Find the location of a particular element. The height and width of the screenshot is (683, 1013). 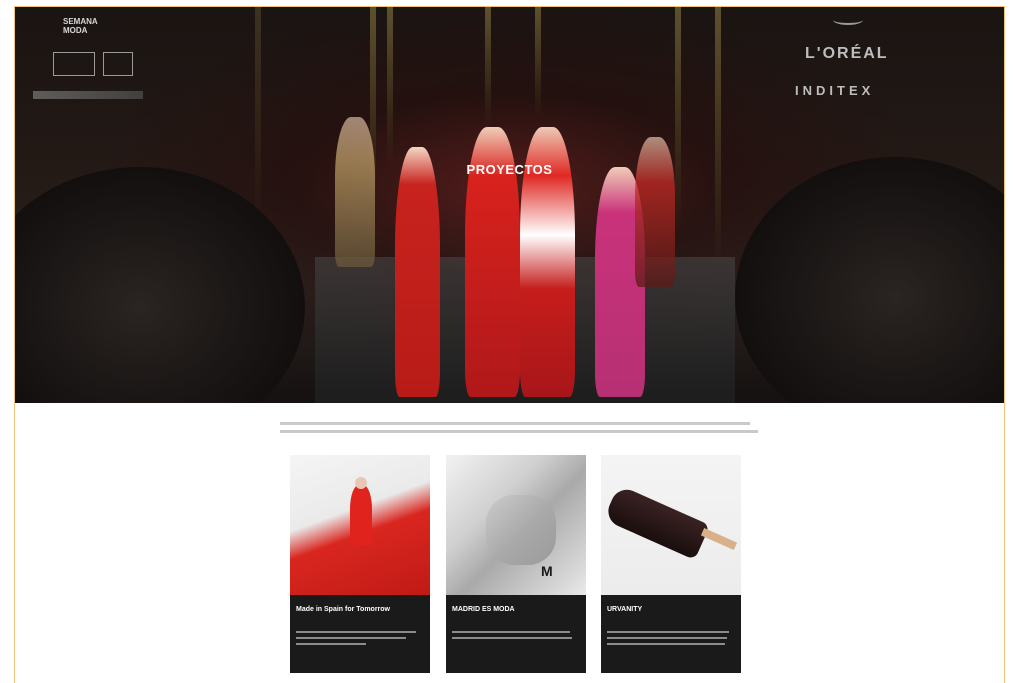

sponsor-loreal: L'ORÉAL is located at coordinates (847, 53).